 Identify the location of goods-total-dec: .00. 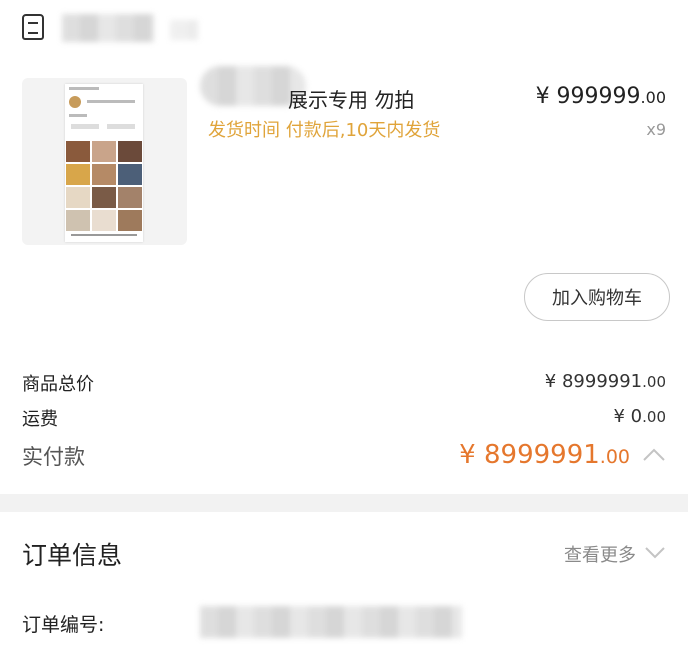
(654, 382).